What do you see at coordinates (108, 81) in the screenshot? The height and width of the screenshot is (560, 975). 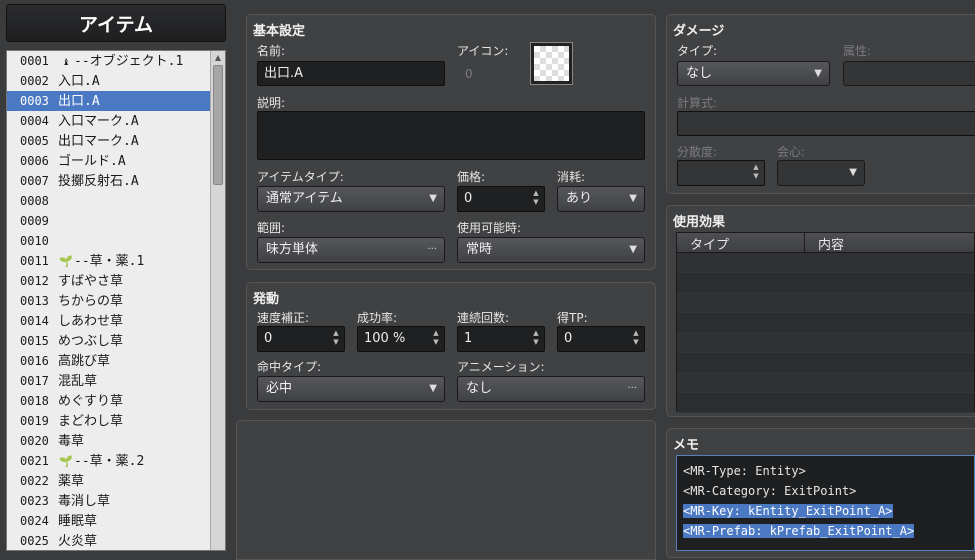 I see `list-item: 0002 入口.A` at bounding box center [108, 81].